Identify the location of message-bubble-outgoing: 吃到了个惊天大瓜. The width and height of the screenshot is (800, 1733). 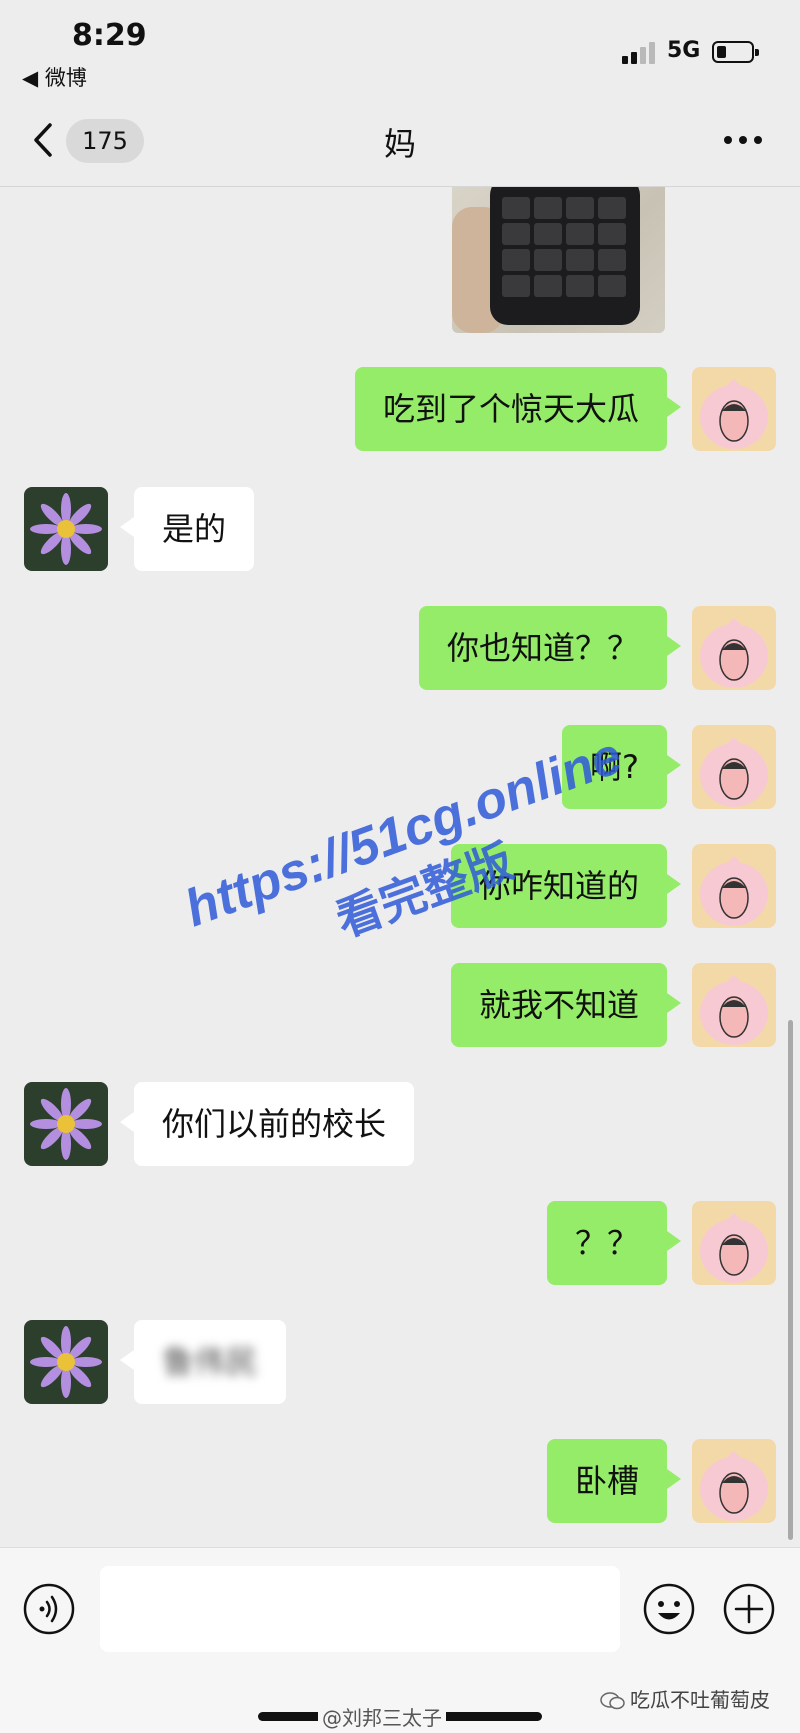
(518, 409).